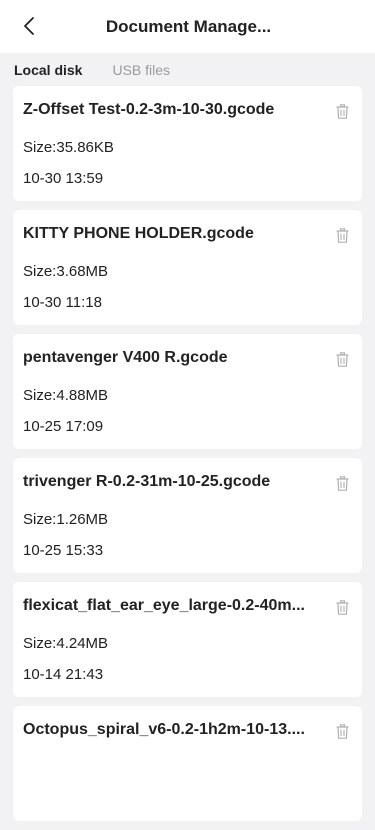 The width and height of the screenshot is (375, 830). Describe the element at coordinates (48, 70) in the screenshot. I see `tab-local-disk: Local disk` at that location.